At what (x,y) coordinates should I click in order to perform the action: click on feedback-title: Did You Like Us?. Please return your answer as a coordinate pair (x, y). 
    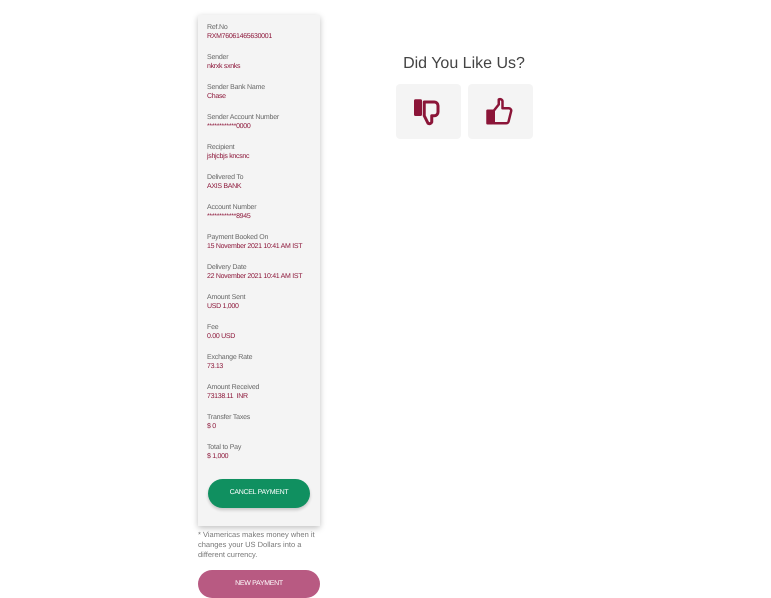
    Looking at the image, I should click on (464, 64).